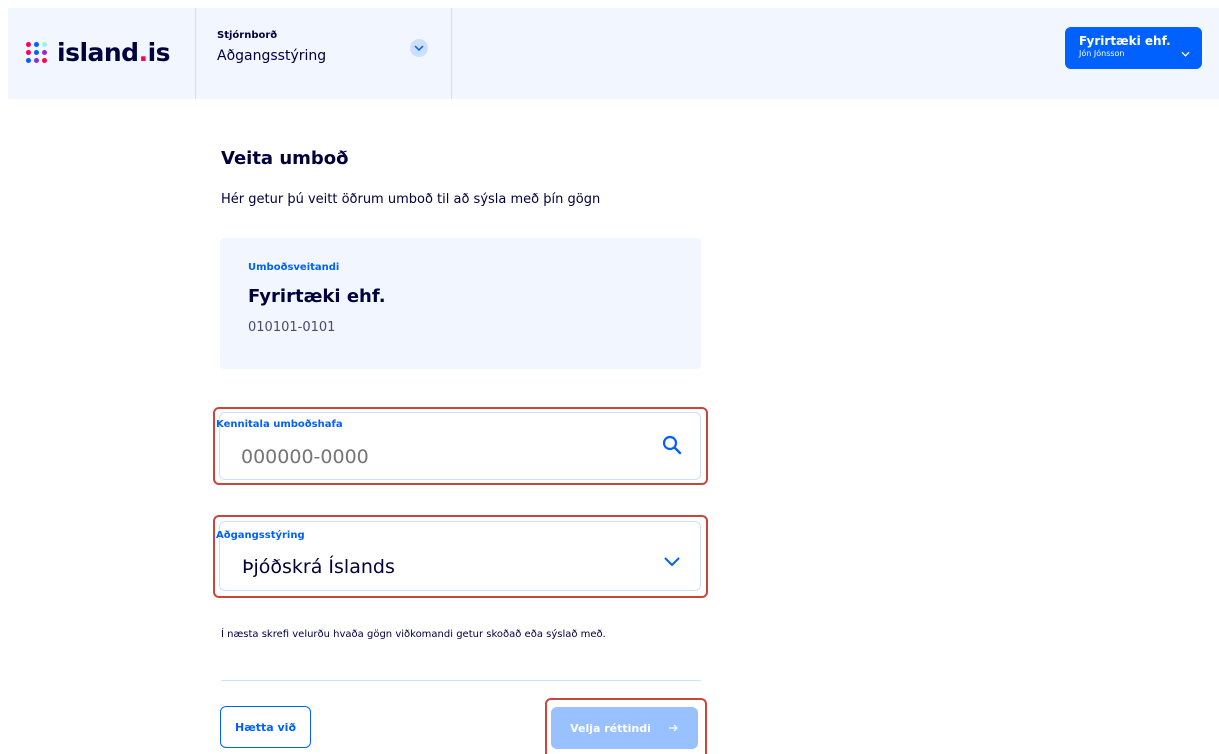  I want to click on logo-text: island.is, so click(114, 52).